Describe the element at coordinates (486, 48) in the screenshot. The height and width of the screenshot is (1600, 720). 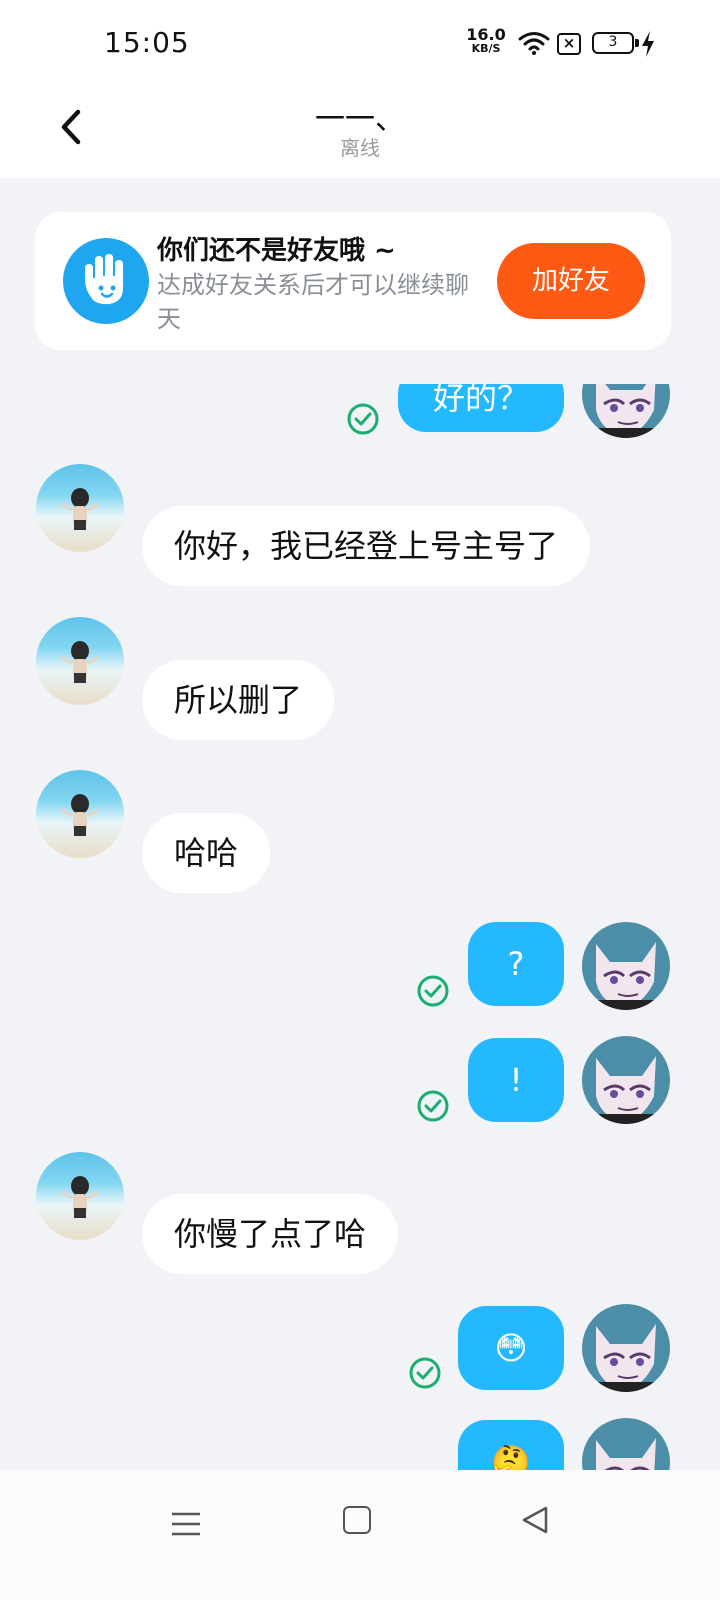
I see `network-speed-unit: KB/S` at that location.